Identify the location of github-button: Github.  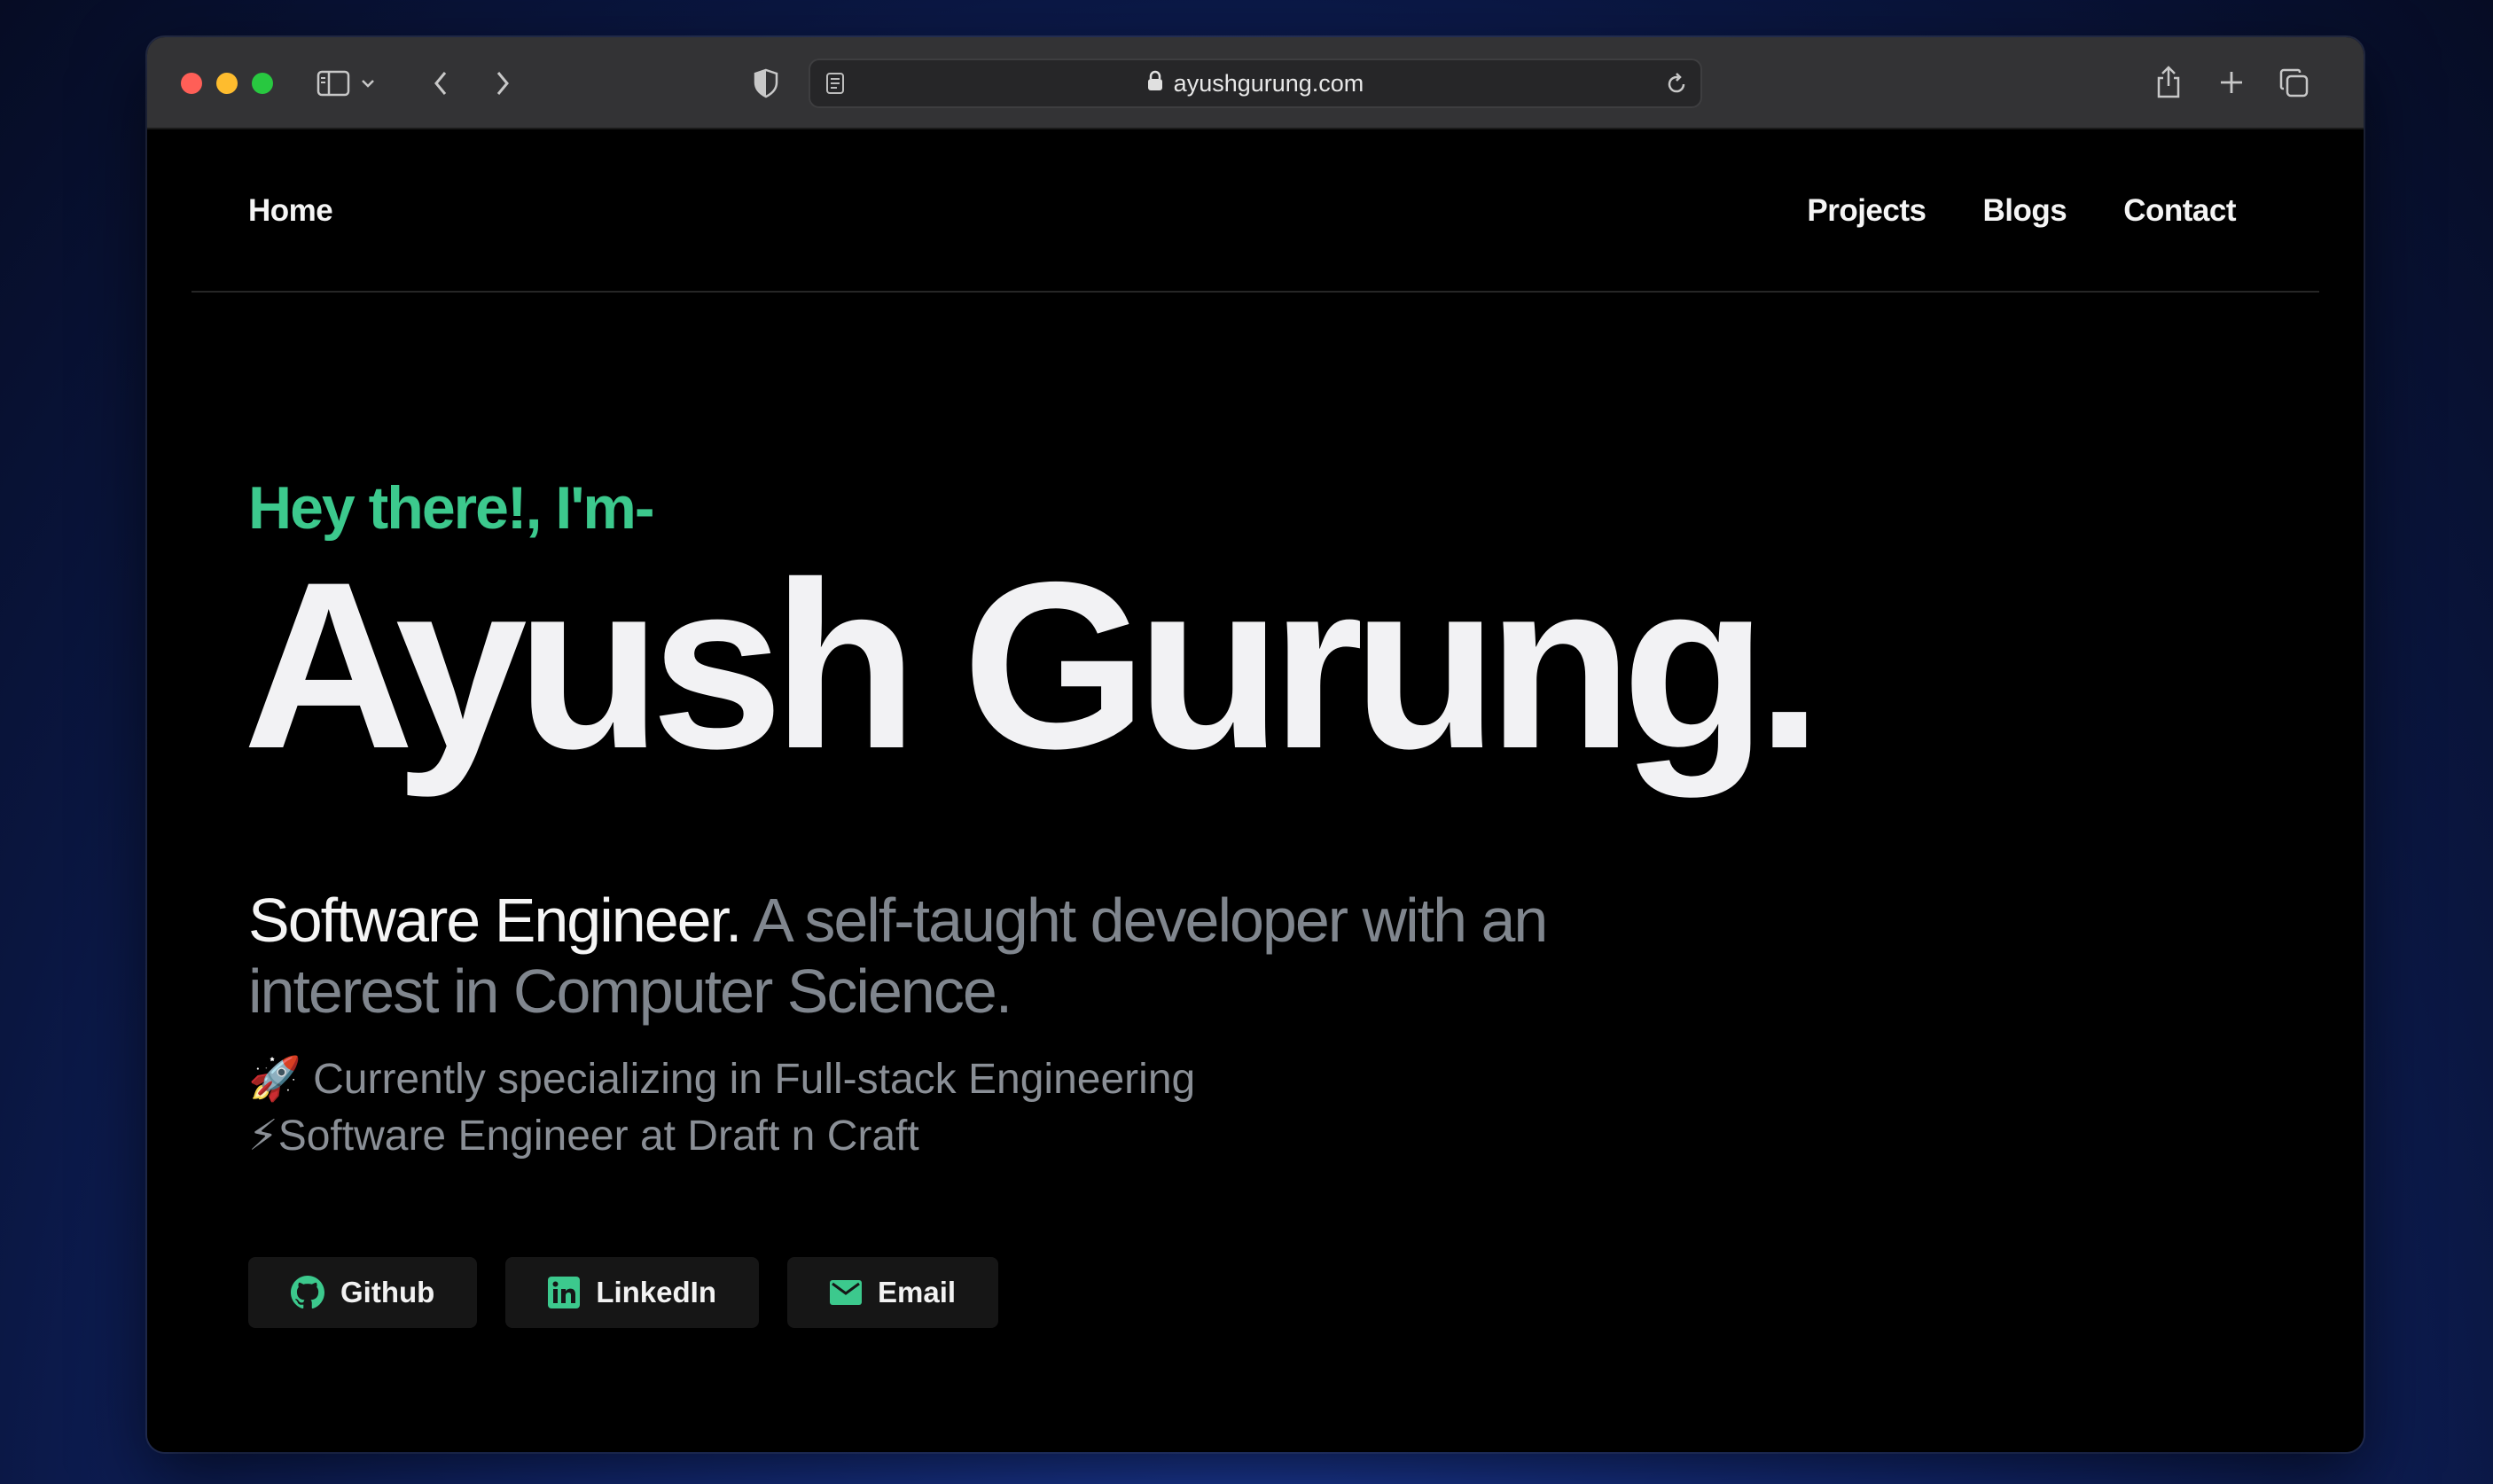
(363, 1292).